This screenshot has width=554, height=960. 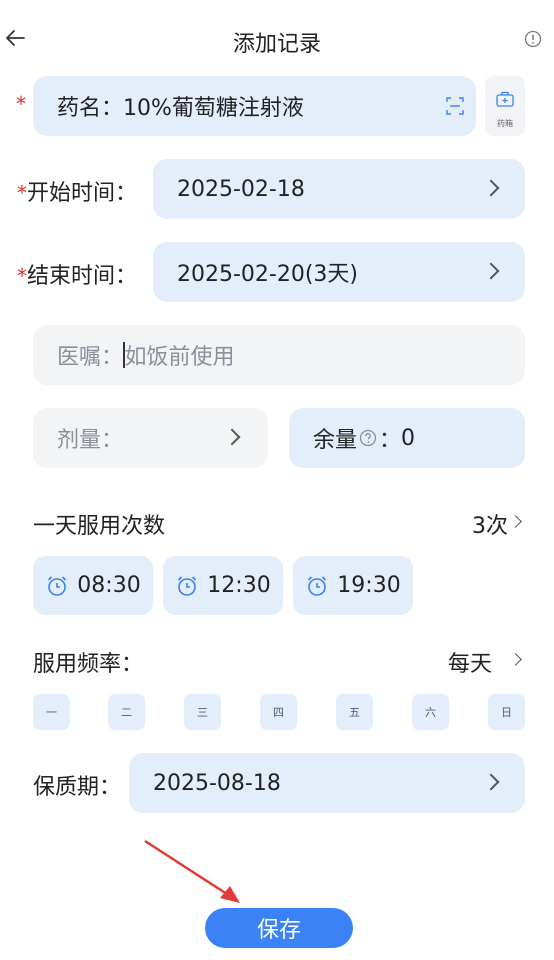 What do you see at coordinates (470, 664) in the screenshot?
I see `frequency-value: 每天` at bounding box center [470, 664].